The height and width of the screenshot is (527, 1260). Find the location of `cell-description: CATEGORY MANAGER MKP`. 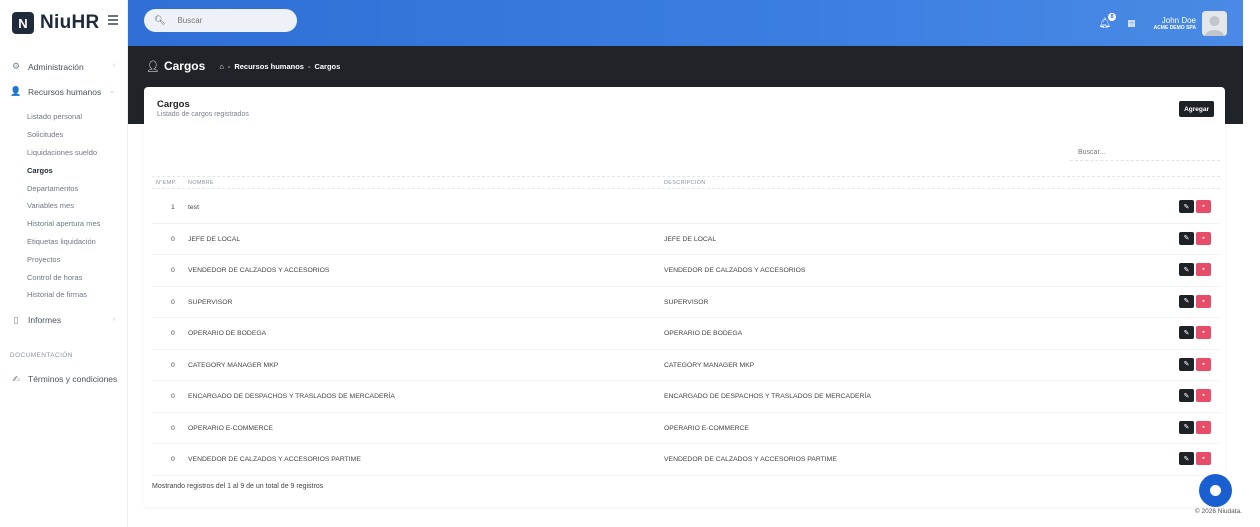

cell-description: CATEGORY MANAGER MKP is located at coordinates (709, 365).